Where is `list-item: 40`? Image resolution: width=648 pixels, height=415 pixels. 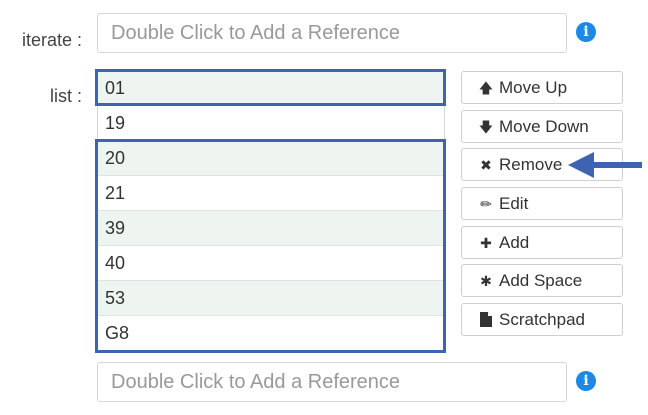
list-item: 40 is located at coordinates (271, 263).